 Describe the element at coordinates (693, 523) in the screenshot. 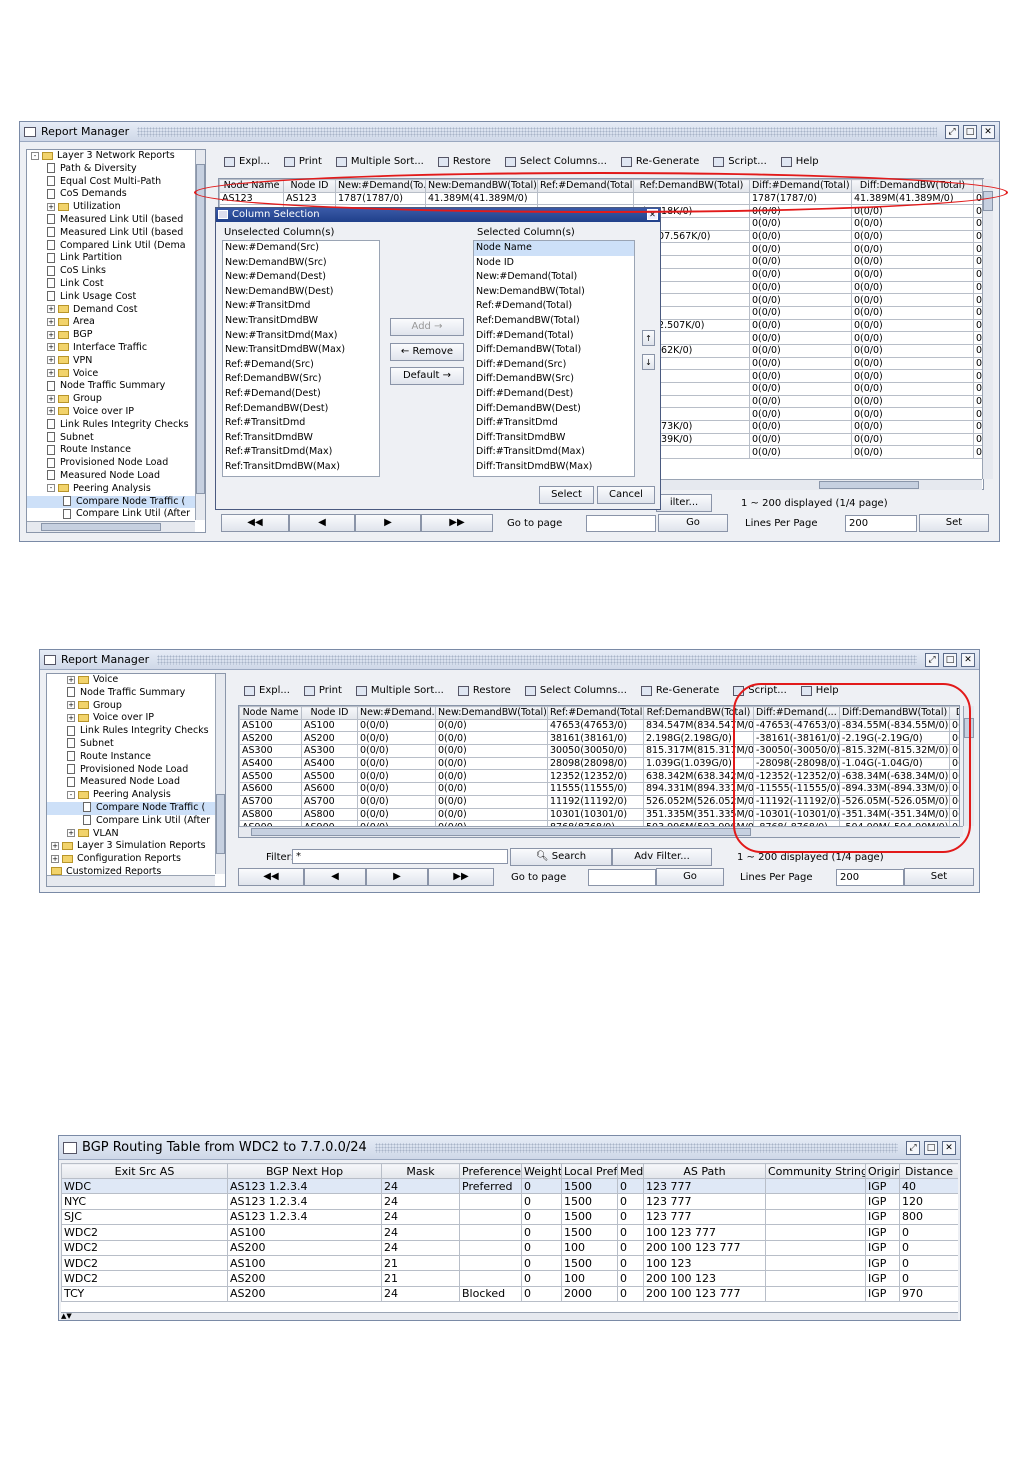

I see `go-button: Go` at that location.